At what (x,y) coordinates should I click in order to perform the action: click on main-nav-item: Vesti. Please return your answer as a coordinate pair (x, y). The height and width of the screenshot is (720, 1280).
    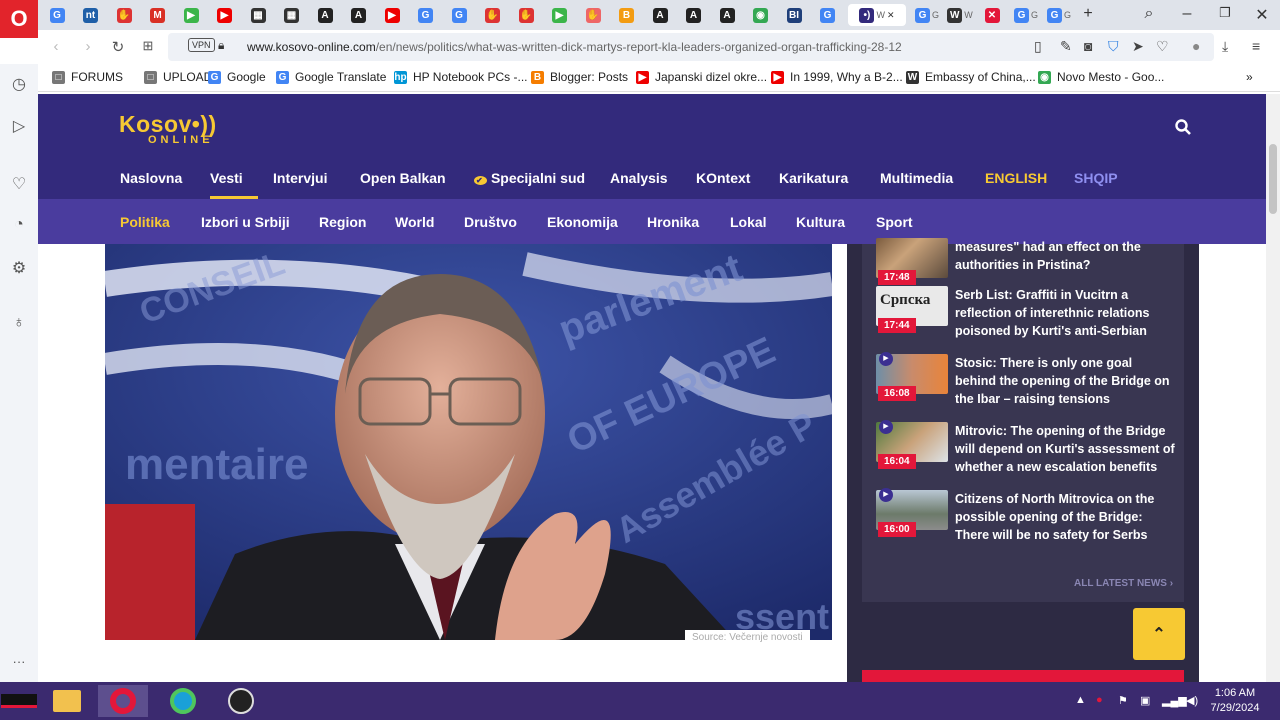
    Looking at the image, I should click on (226, 178).